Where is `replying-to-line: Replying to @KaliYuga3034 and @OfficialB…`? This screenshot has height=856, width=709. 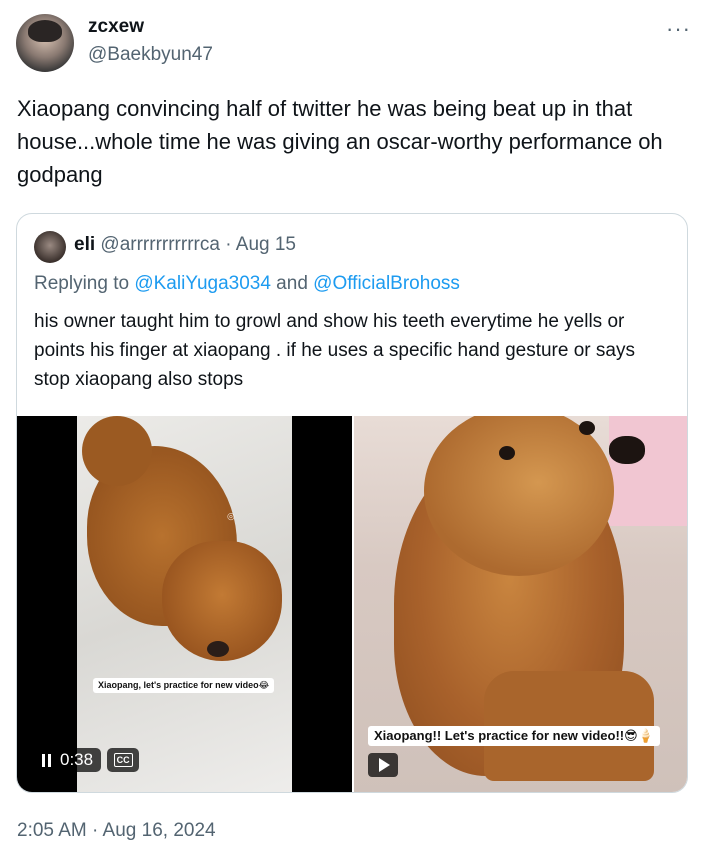
replying-to-line: Replying to @KaliYuga3034 and @OfficialB… is located at coordinates (247, 284).